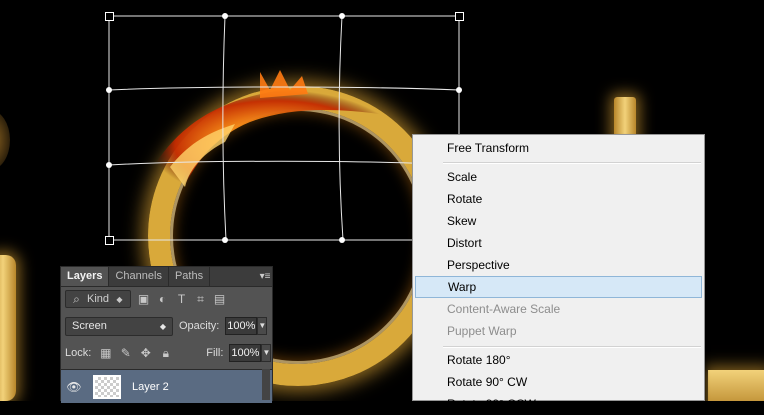  I want to click on lock-transparent-icon: ▦, so click(105, 353).